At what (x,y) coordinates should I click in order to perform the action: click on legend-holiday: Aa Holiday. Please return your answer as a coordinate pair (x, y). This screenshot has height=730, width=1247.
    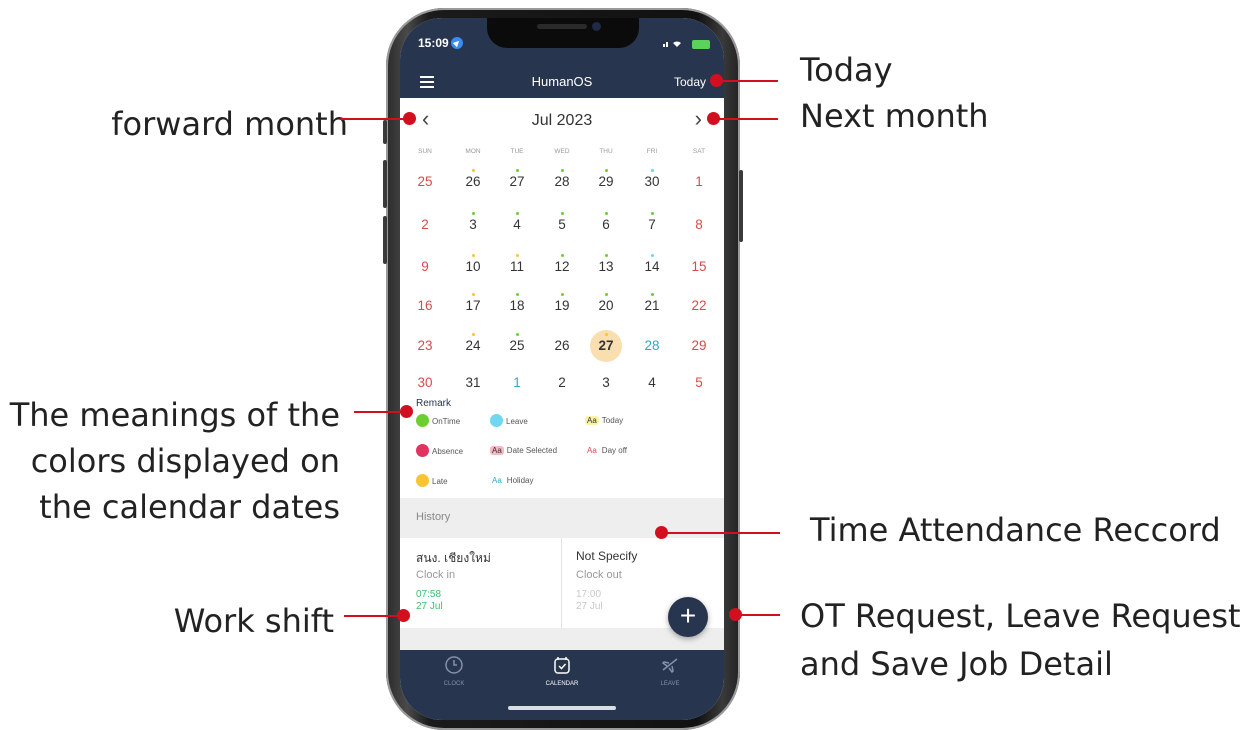
    Looking at the image, I should click on (513, 480).